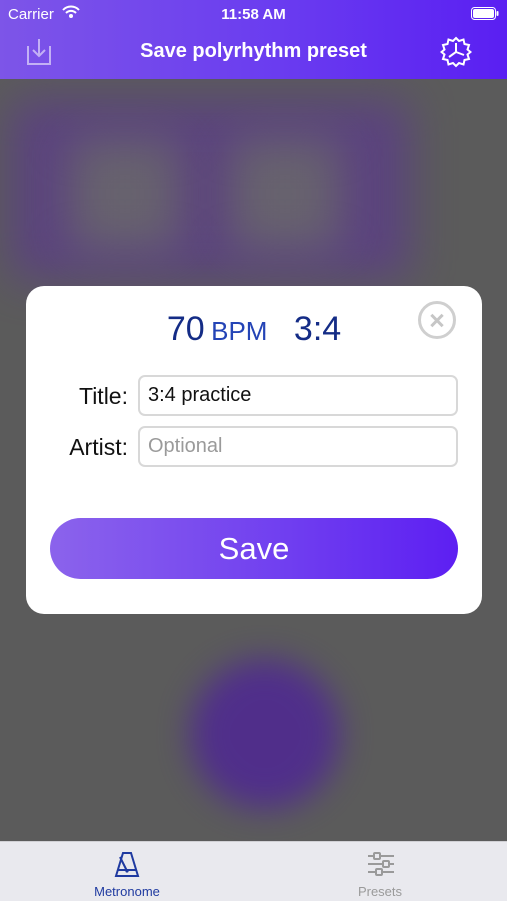 Image resolution: width=507 pixels, height=901 pixels. What do you see at coordinates (285, 194) in the screenshot?
I see `blurred-block-right` at bounding box center [285, 194].